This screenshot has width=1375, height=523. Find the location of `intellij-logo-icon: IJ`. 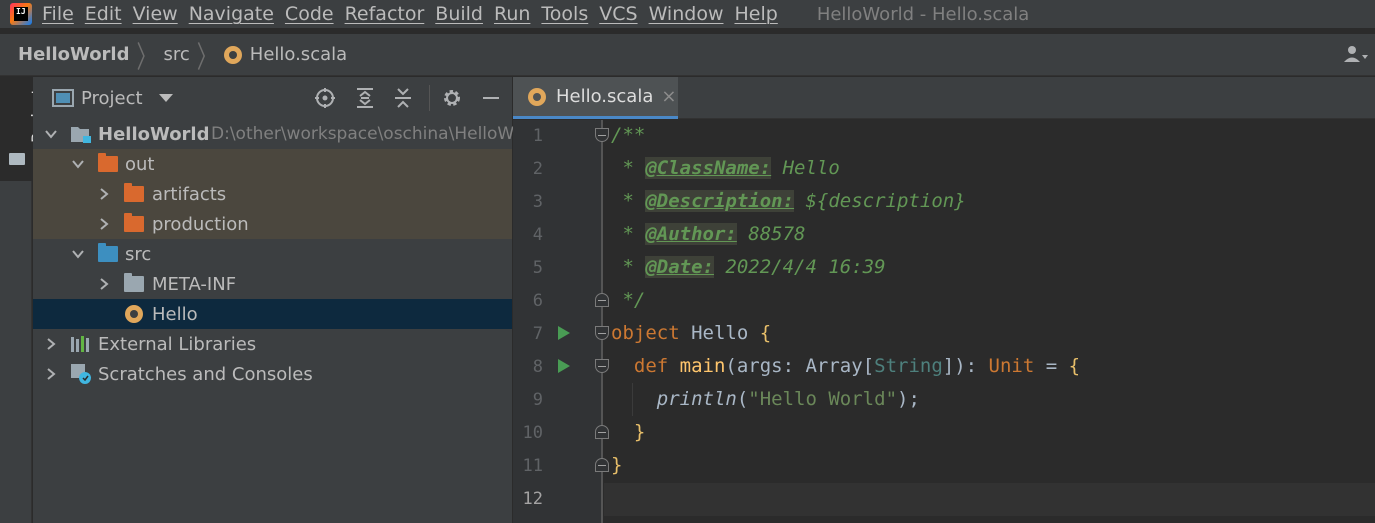

intellij-logo-icon: IJ is located at coordinates (21, 14).